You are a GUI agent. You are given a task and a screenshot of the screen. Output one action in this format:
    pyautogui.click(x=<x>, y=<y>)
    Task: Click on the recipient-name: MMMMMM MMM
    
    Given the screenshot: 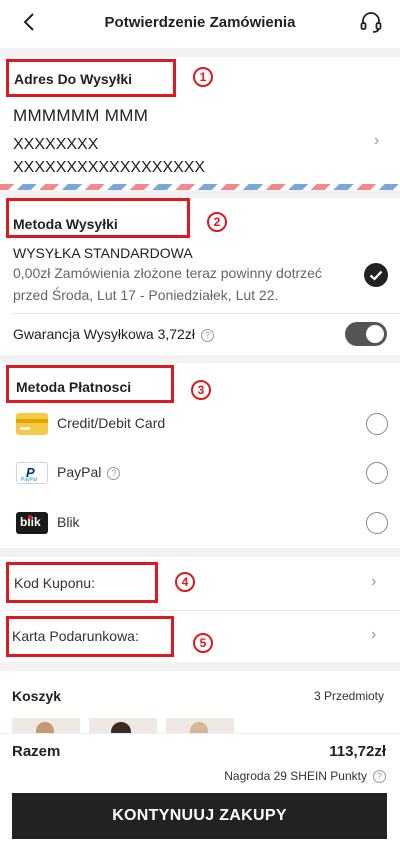 What is the action you would take?
    pyautogui.click(x=81, y=115)
    